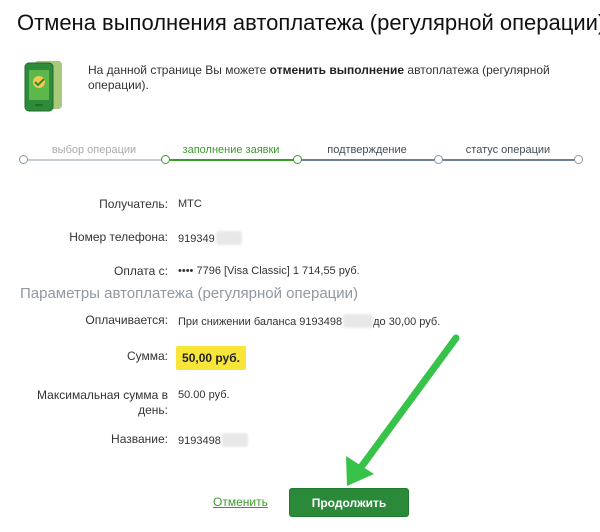  I want to click on step-choose-operation: выбор операции, so click(94, 150).